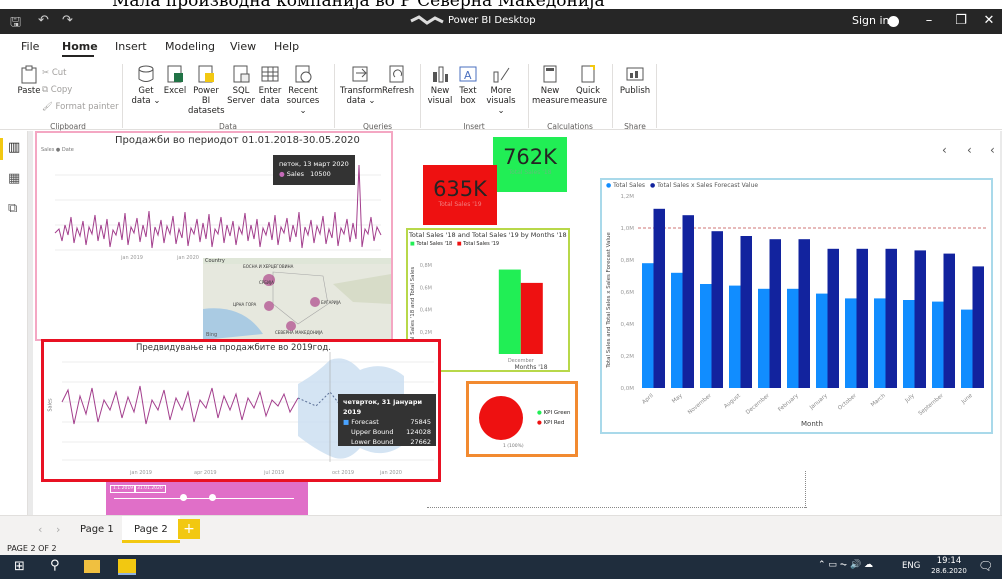 The height and width of the screenshot is (579, 1002). What do you see at coordinates (212, 497) in the screenshot?
I see `slicer-handle-end` at bounding box center [212, 497].